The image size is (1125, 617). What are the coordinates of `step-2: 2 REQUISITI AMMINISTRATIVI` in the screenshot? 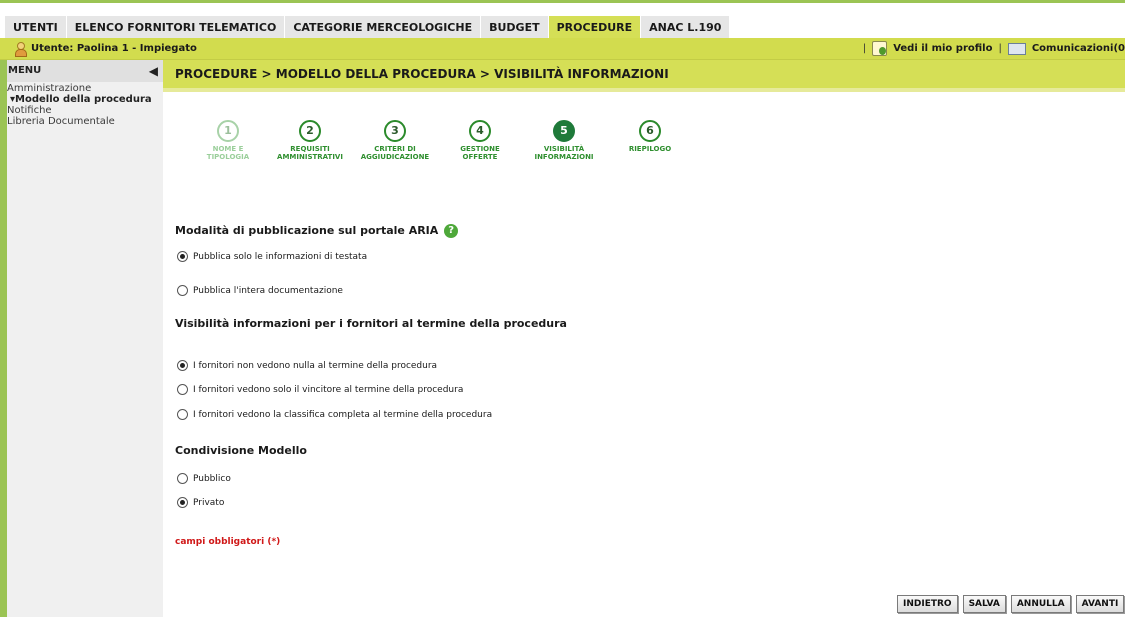 It's located at (310, 140).